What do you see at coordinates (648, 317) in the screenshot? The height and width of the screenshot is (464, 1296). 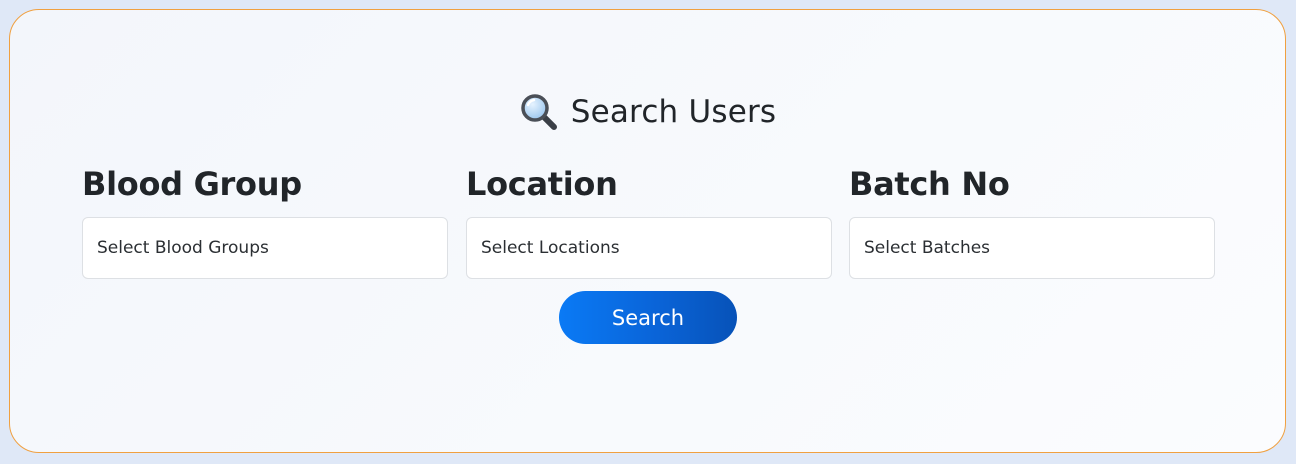 I see `search-button: Search` at bounding box center [648, 317].